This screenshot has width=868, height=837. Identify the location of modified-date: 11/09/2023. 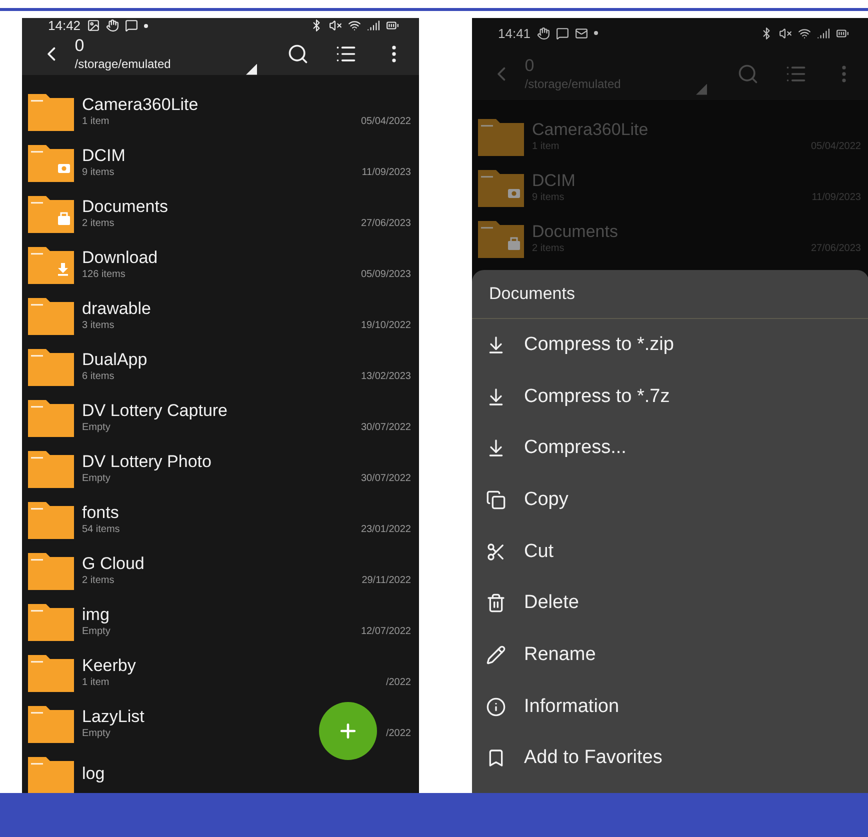
(386, 172).